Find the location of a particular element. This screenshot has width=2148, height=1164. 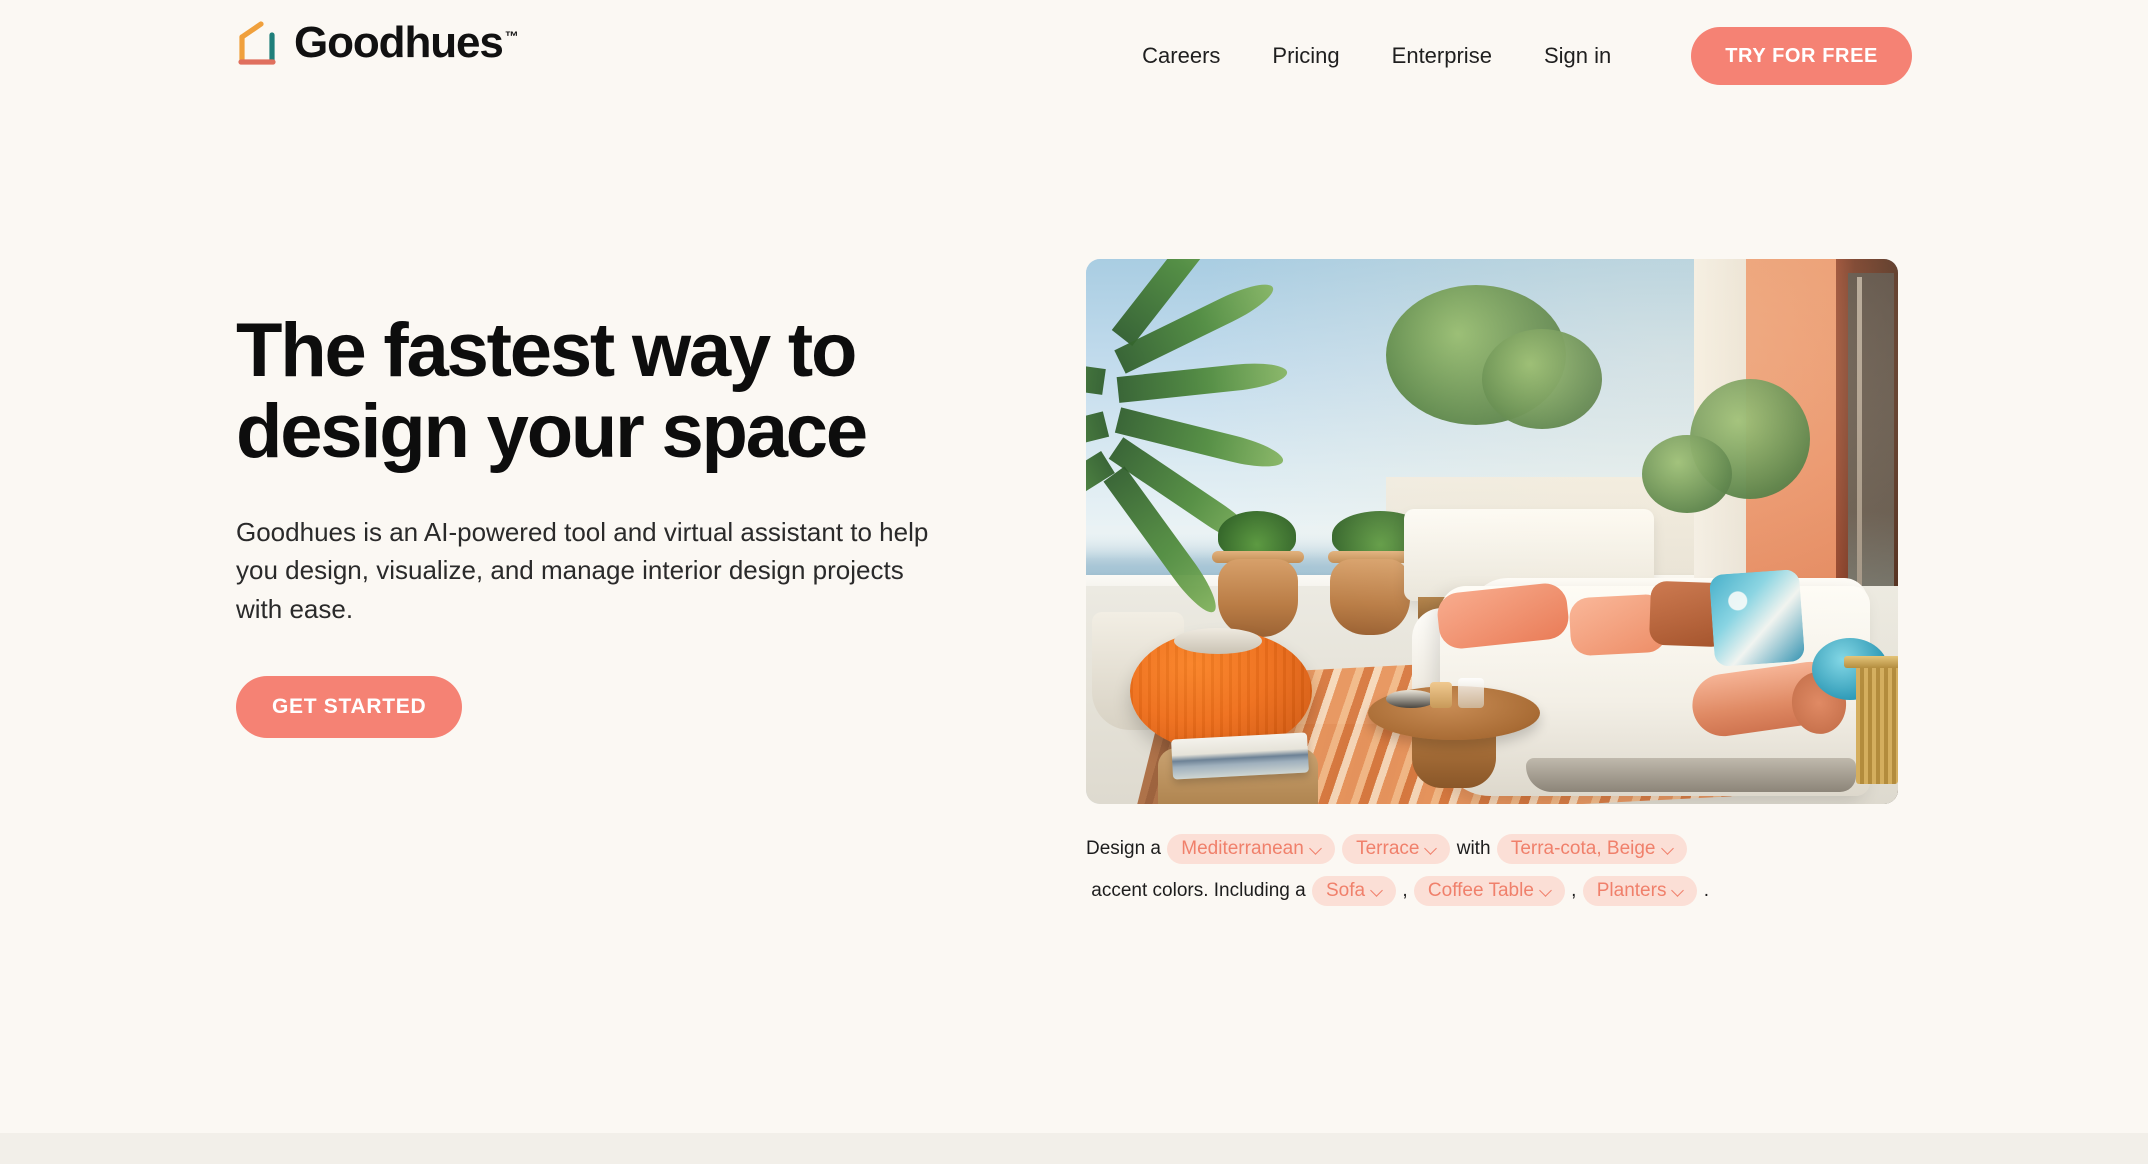

page-title: The fastest way to design your space is located at coordinates (616, 391).